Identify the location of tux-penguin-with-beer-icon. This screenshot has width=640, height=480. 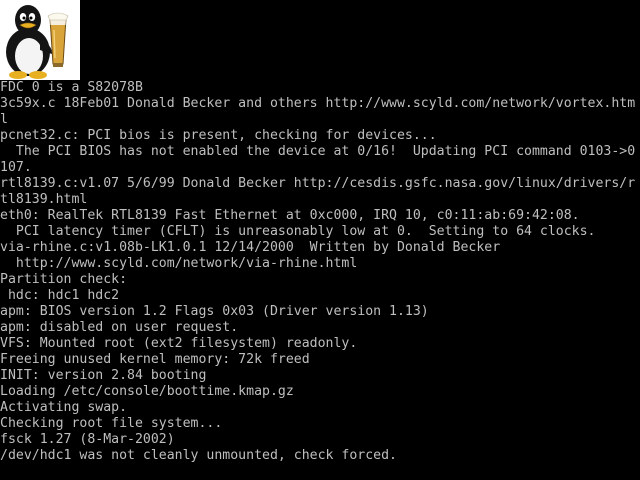
(40, 40).